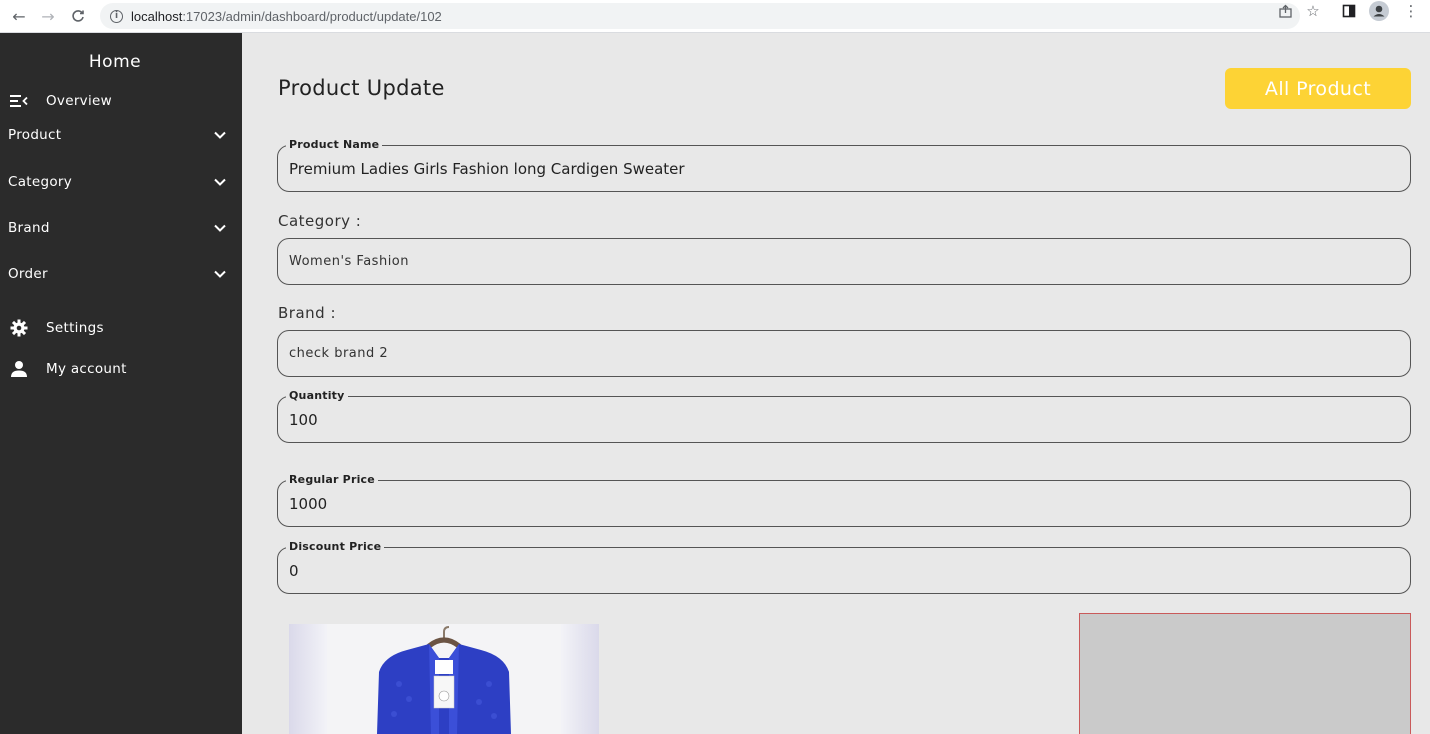 Image resolution: width=1430 pixels, height=734 pixels. What do you see at coordinates (116, 16) in the screenshot?
I see `info-icon: i` at bounding box center [116, 16].